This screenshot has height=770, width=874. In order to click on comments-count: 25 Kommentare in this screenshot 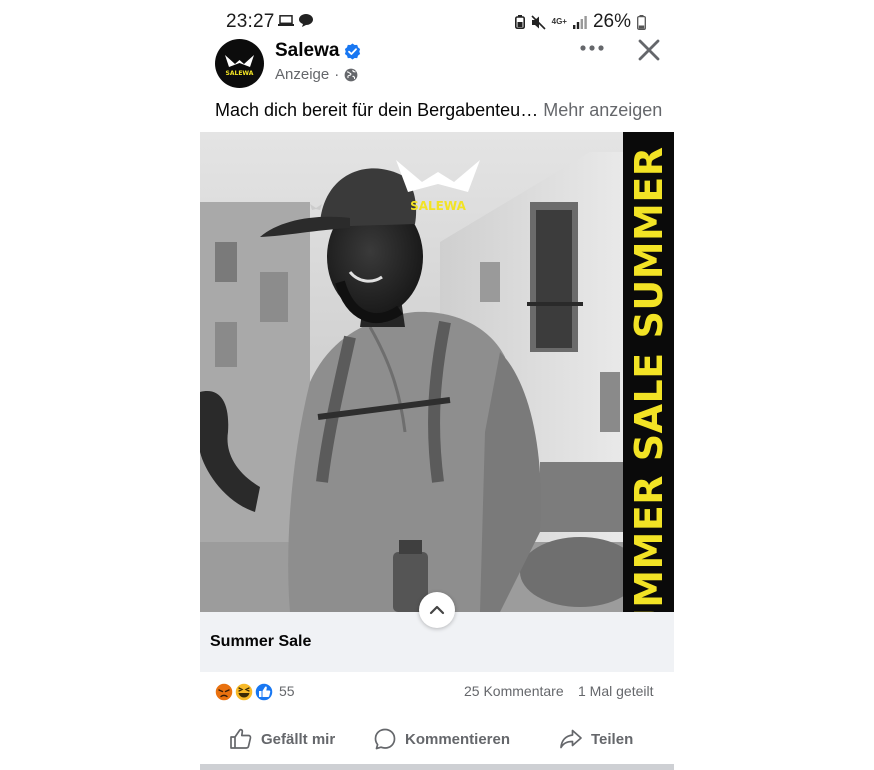, I will do `click(514, 691)`.